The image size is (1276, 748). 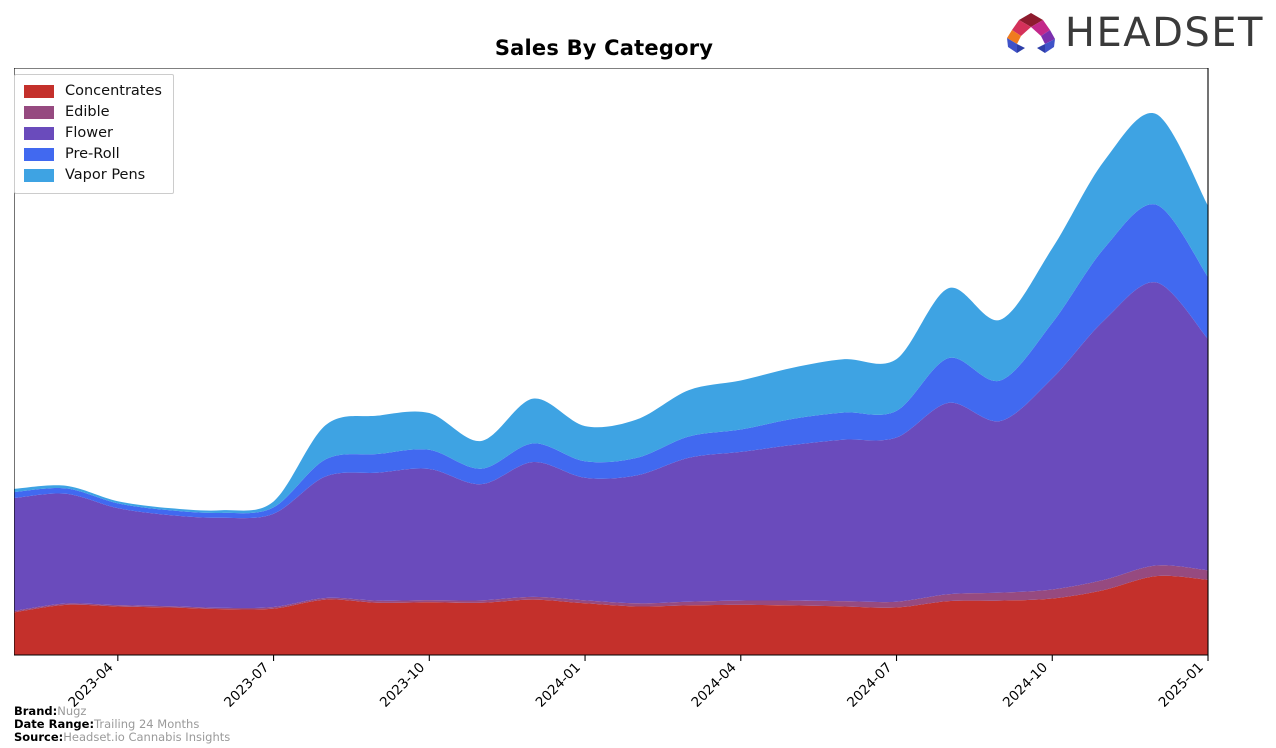 I want to click on footer-value-brand: Nugz, so click(x=72, y=711).